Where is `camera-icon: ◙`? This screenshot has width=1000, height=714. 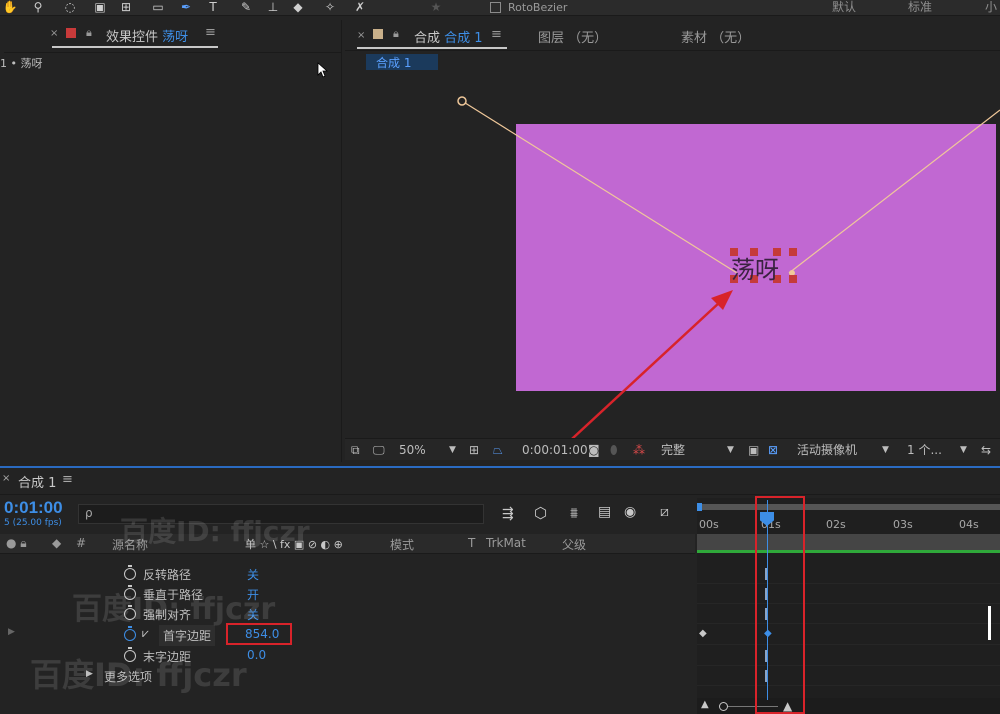
camera-icon: ◙ is located at coordinates (594, 450).